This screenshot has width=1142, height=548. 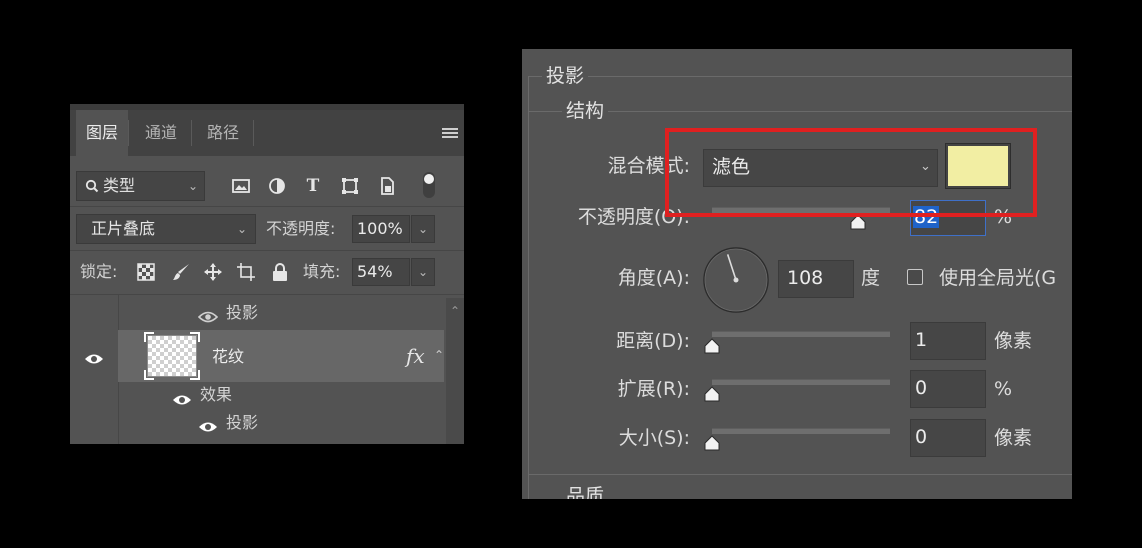 What do you see at coordinates (800, 474) in the screenshot?
I see `section-border-bottom` at bounding box center [800, 474].